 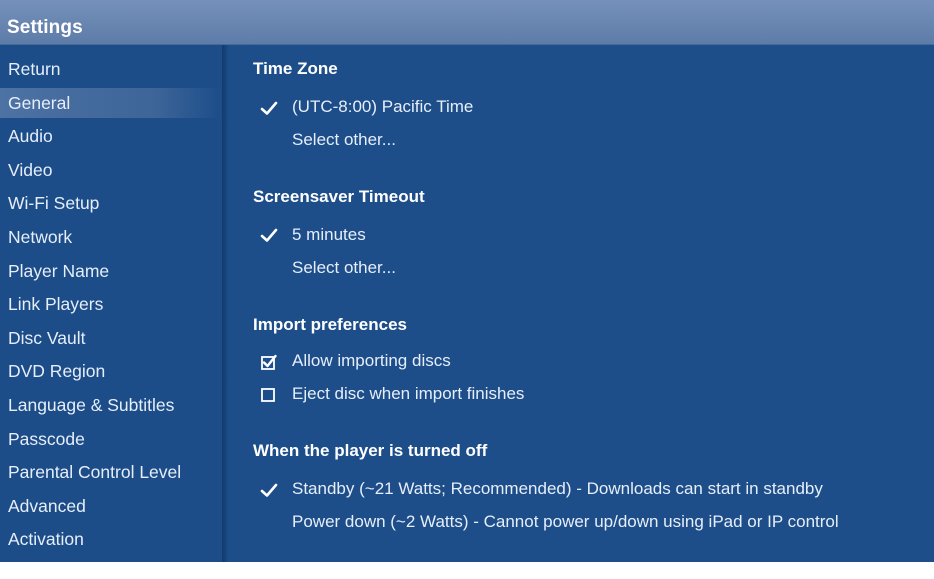 What do you see at coordinates (111, 439) in the screenshot?
I see `sidebar-item-passcode: Passcode` at bounding box center [111, 439].